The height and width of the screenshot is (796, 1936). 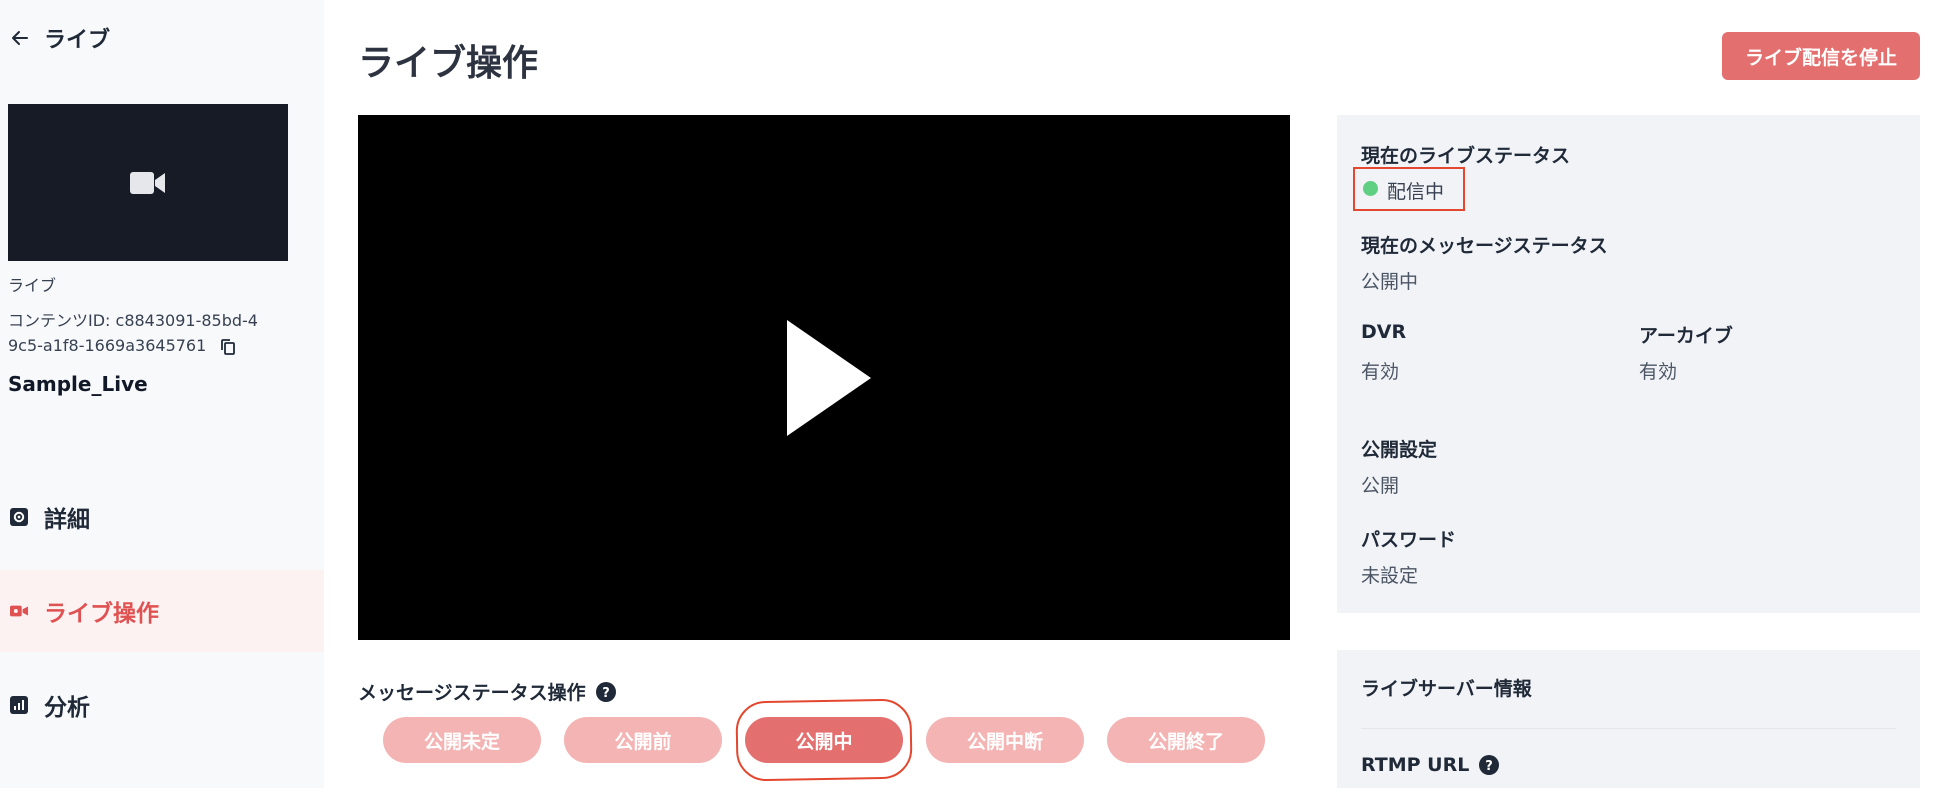 What do you see at coordinates (472, 693) in the screenshot?
I see `message-status-operation-label: メッセージステータス操作` at bounding box center [472, 693].